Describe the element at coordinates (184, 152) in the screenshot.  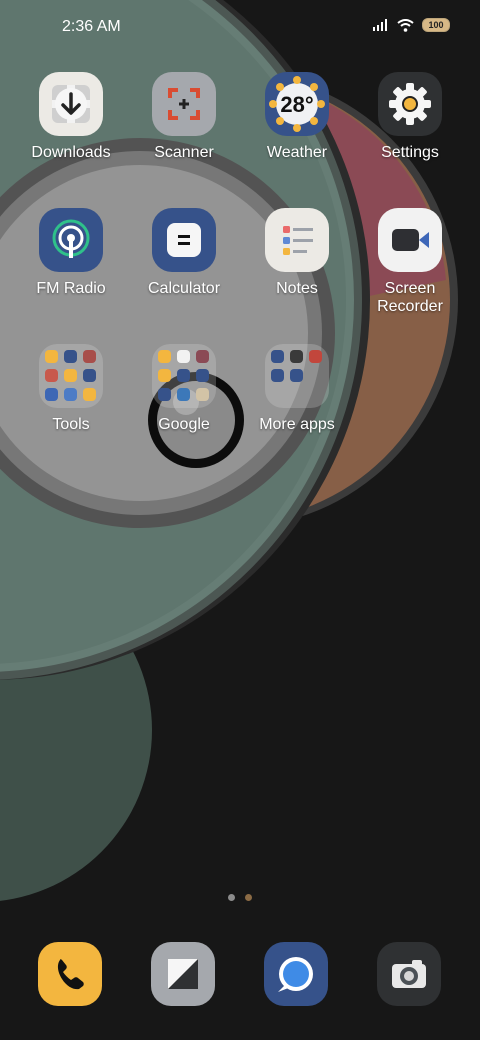
I see `app-label: Scanner` at that location.